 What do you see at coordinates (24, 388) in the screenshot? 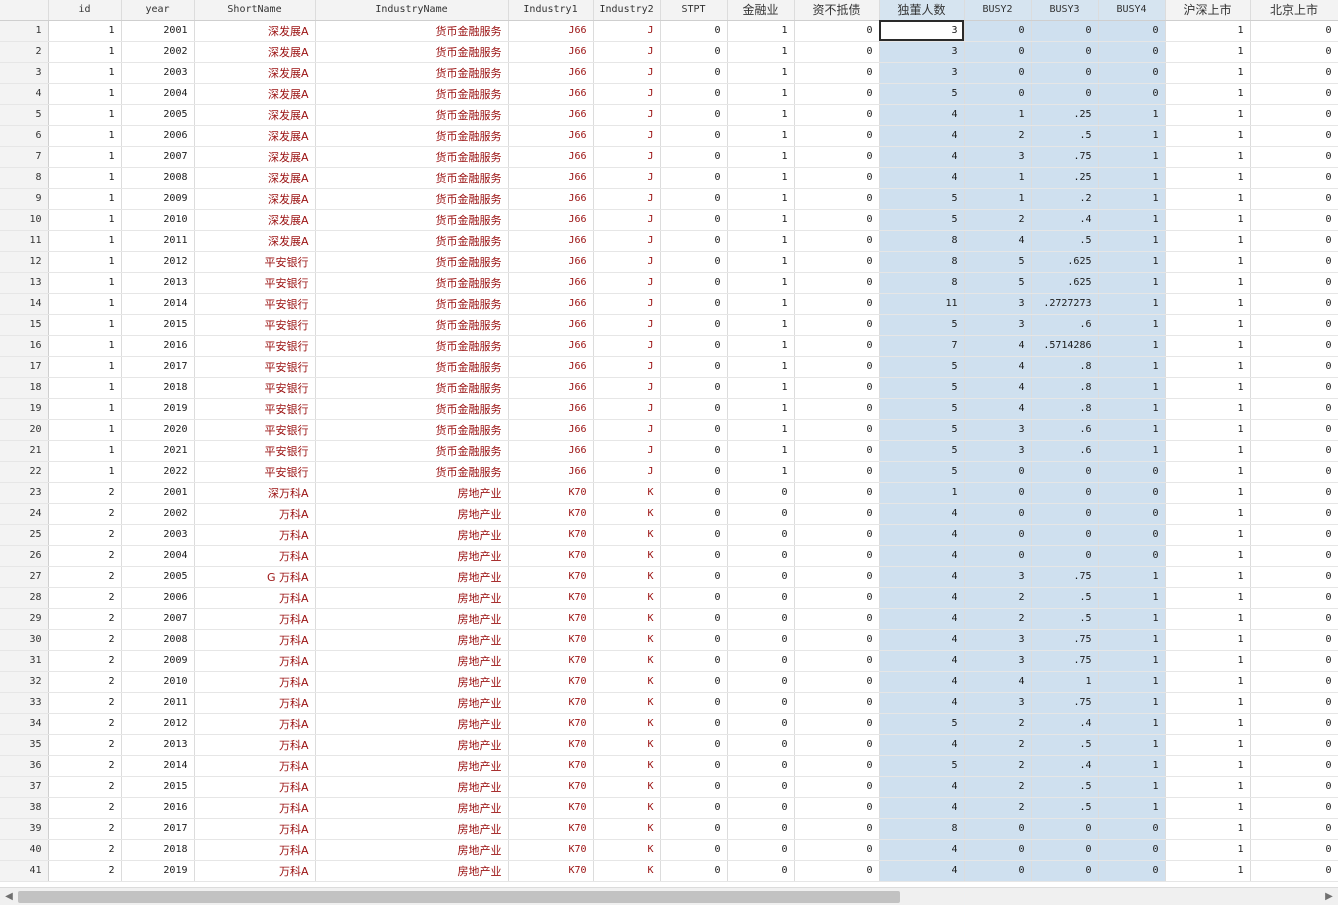
I see `row-number: 18` at bounding box center [24, 388].